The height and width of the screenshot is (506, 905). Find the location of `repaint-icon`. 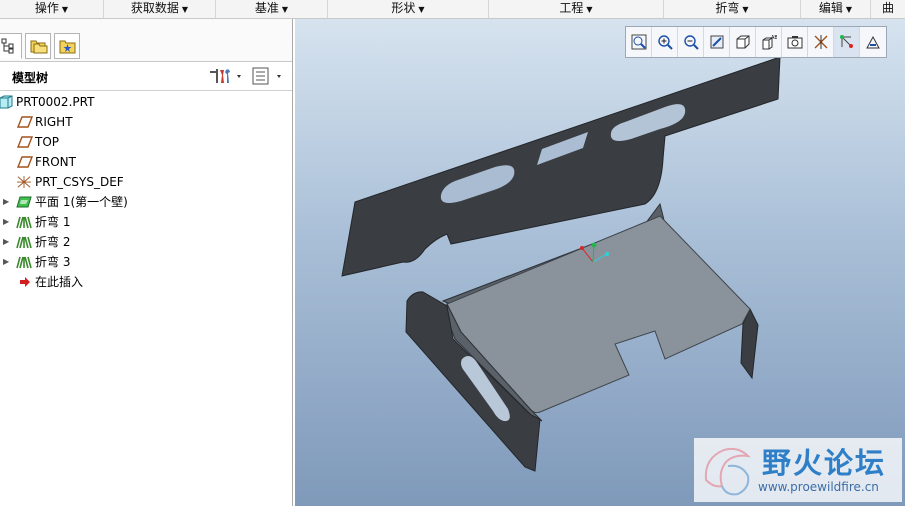

repaint-icon is located at coordinates (717, 42).